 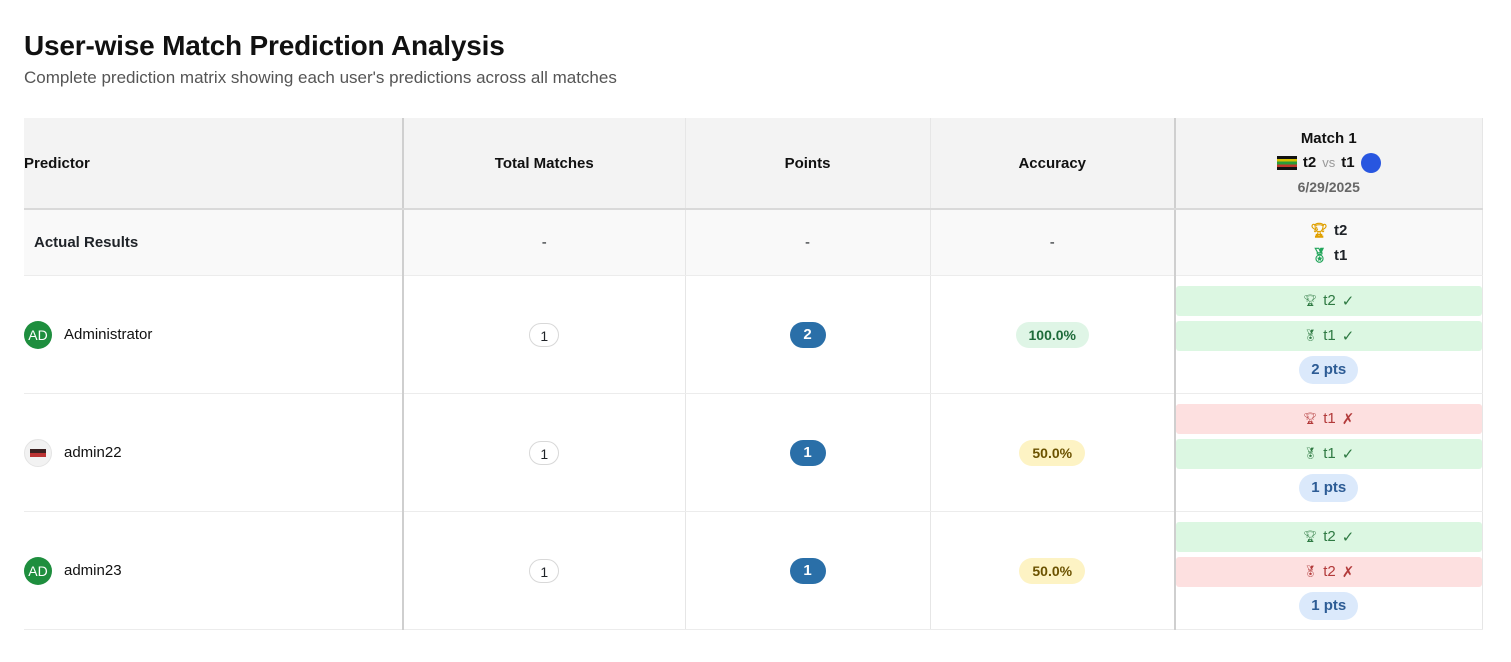 What do you see at coordinates (1052, 164) in the screenshot?
I see `header-accuracy: Accuracy` at bounding box center [1052, 164].